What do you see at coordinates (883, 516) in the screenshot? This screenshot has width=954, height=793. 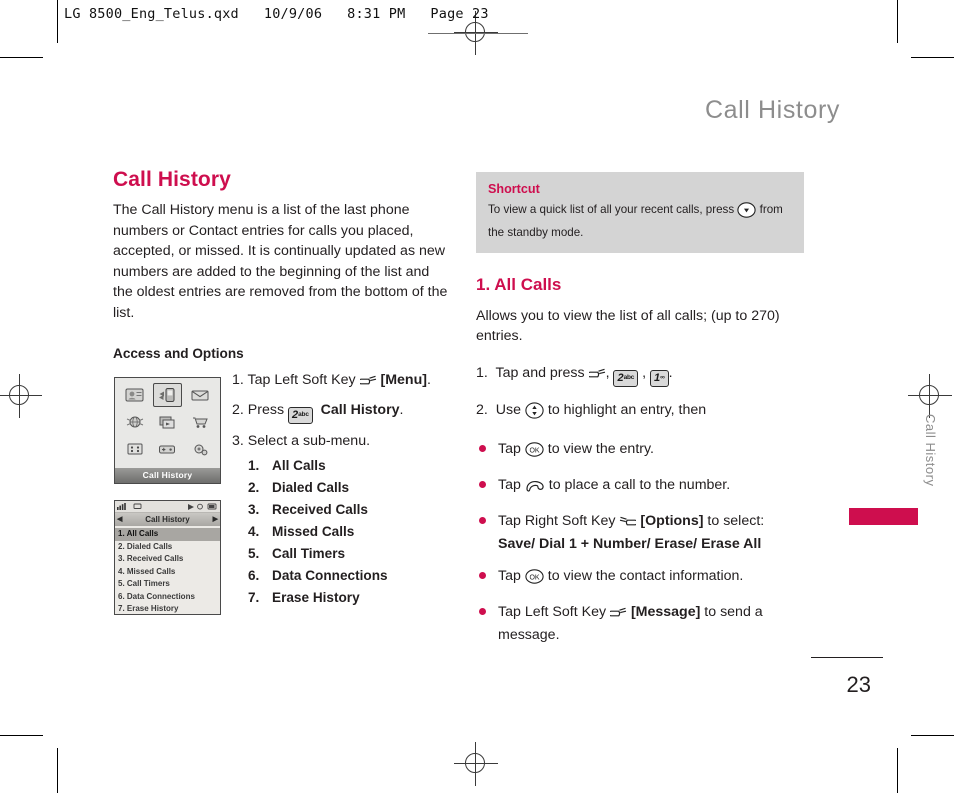 I see `side-tab-marker` at bounding box center [883, 516].